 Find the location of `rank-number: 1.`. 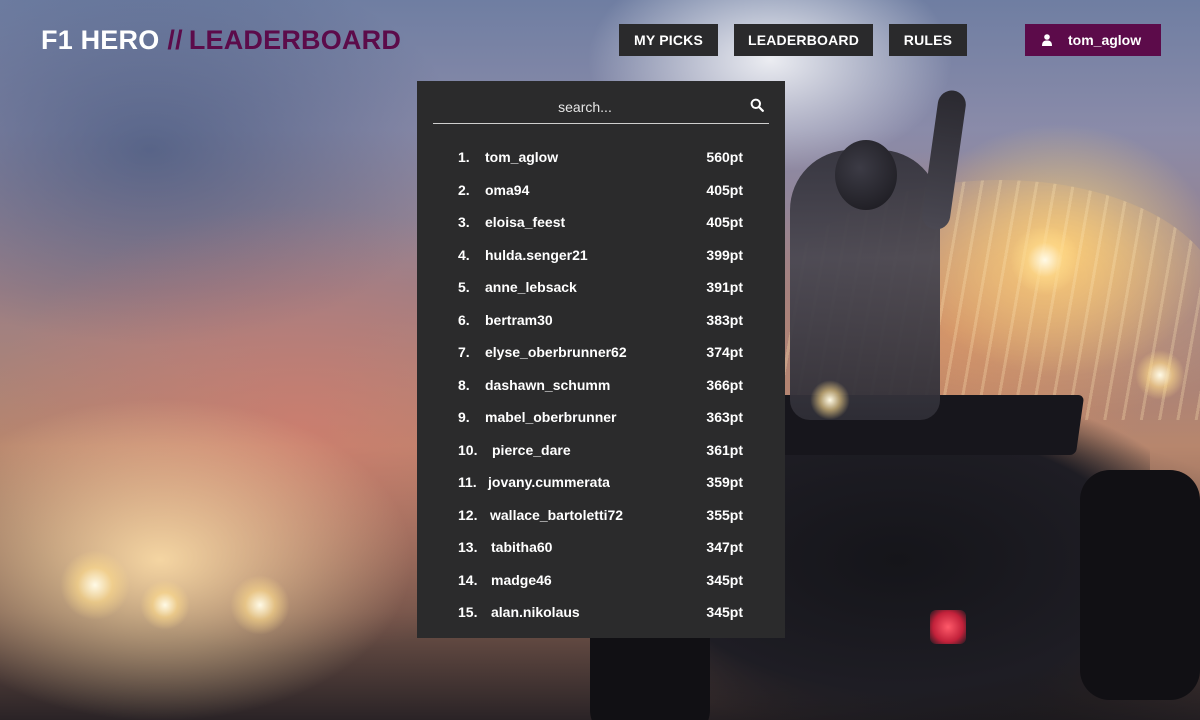

rank-number: 1. is located at coordinates (464, 157).